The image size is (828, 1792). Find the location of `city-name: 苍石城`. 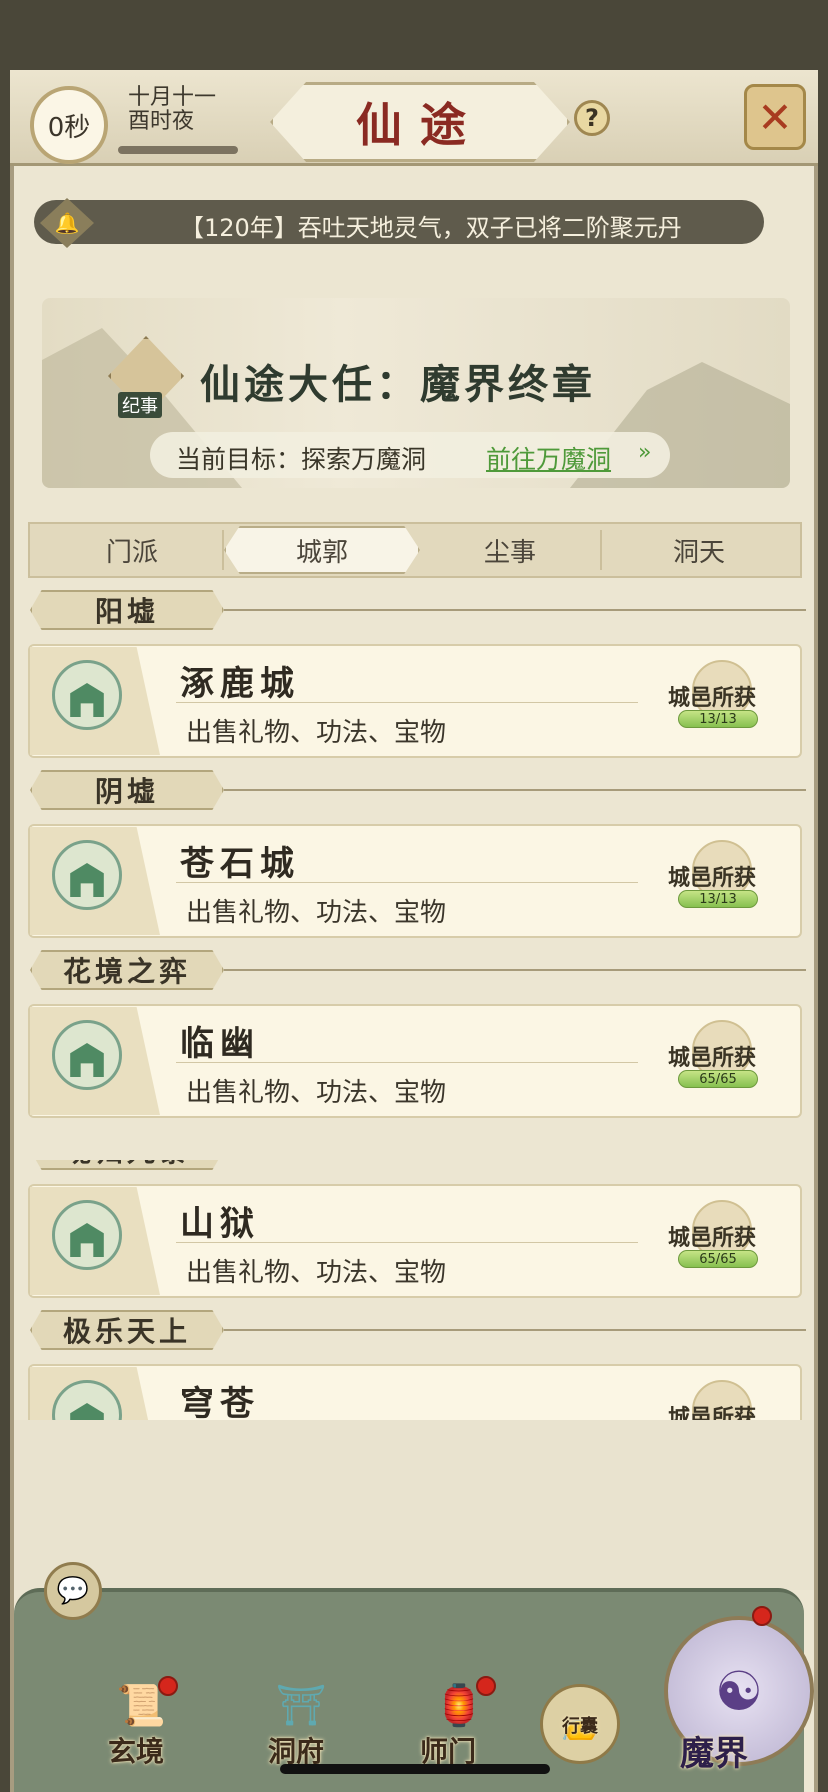

city-name: 苍石城 is located at coordinates (240, 864).